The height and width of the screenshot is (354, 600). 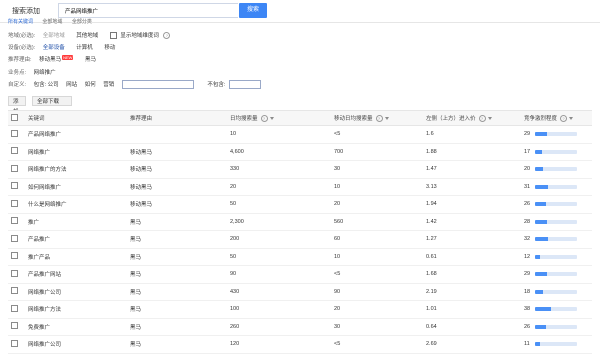 I want to click on region-option-other: 其他地域, so click(x=87, y=35).